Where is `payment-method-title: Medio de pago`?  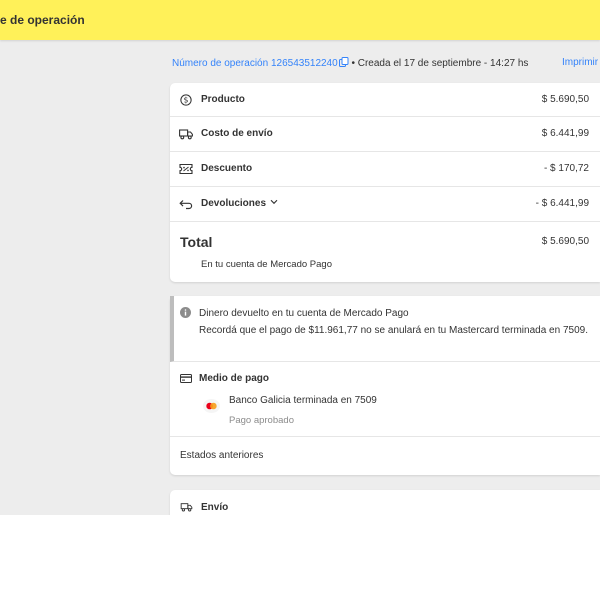
payment-method-title: Medio de pago is located at coordinates (234, 378).